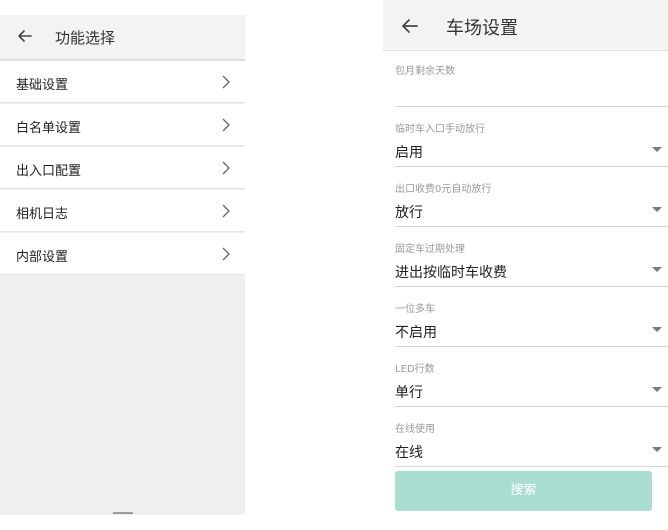 The image size is (668, 530). I want to click on online-usage-select: 在线使用 在线, so click(531, 443).